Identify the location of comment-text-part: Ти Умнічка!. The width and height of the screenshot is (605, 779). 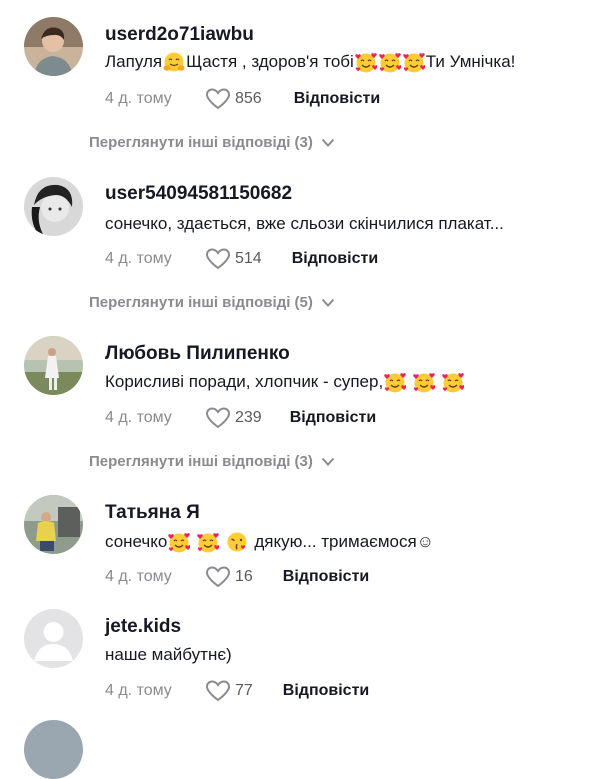
(470, 61).